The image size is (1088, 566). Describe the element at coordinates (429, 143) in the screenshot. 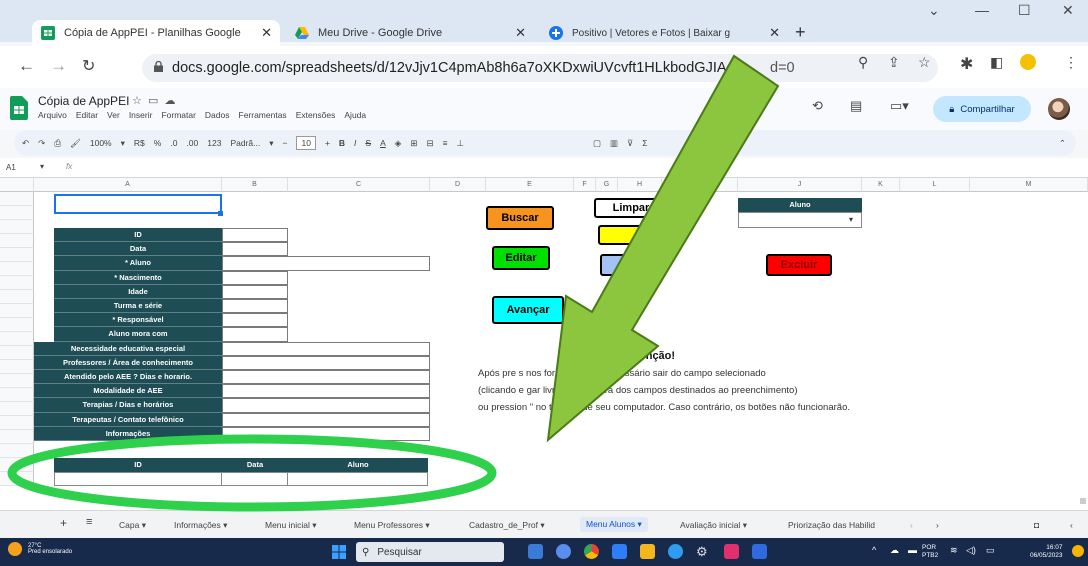

I see `merge-cells-icon: ⊟` at that location.